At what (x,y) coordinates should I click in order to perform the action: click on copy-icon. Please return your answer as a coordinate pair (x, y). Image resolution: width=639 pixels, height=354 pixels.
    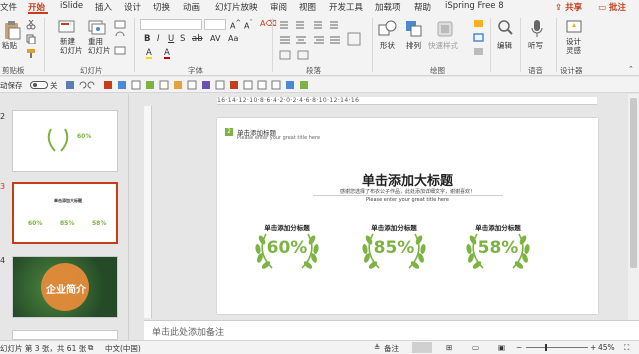
    Looking at the image, I should click on (31, 39).